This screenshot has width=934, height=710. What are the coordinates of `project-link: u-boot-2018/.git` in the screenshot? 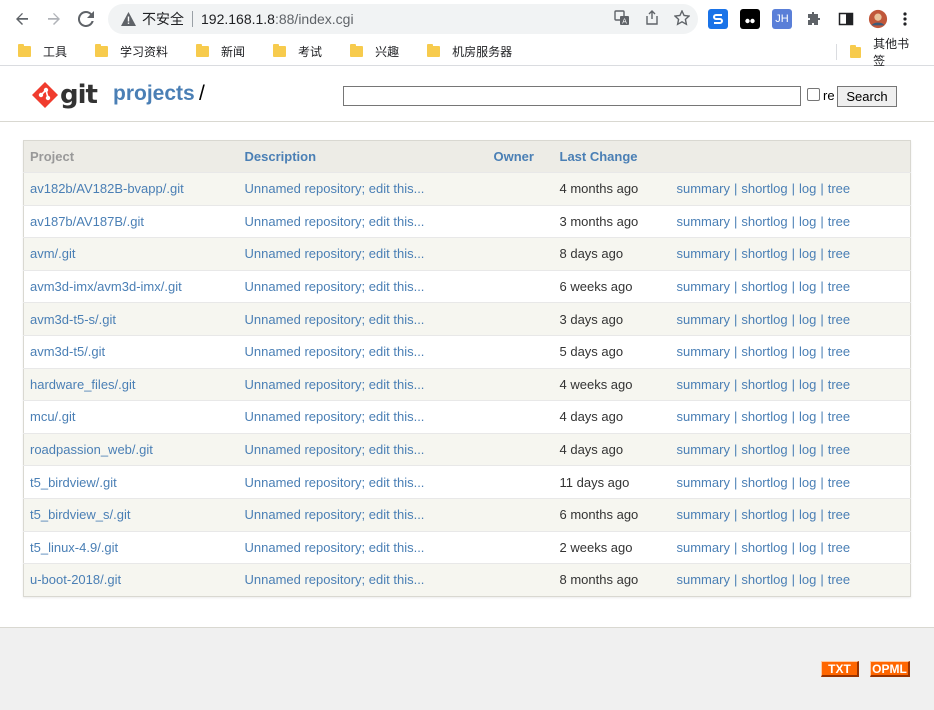 It's located at (131, 580).